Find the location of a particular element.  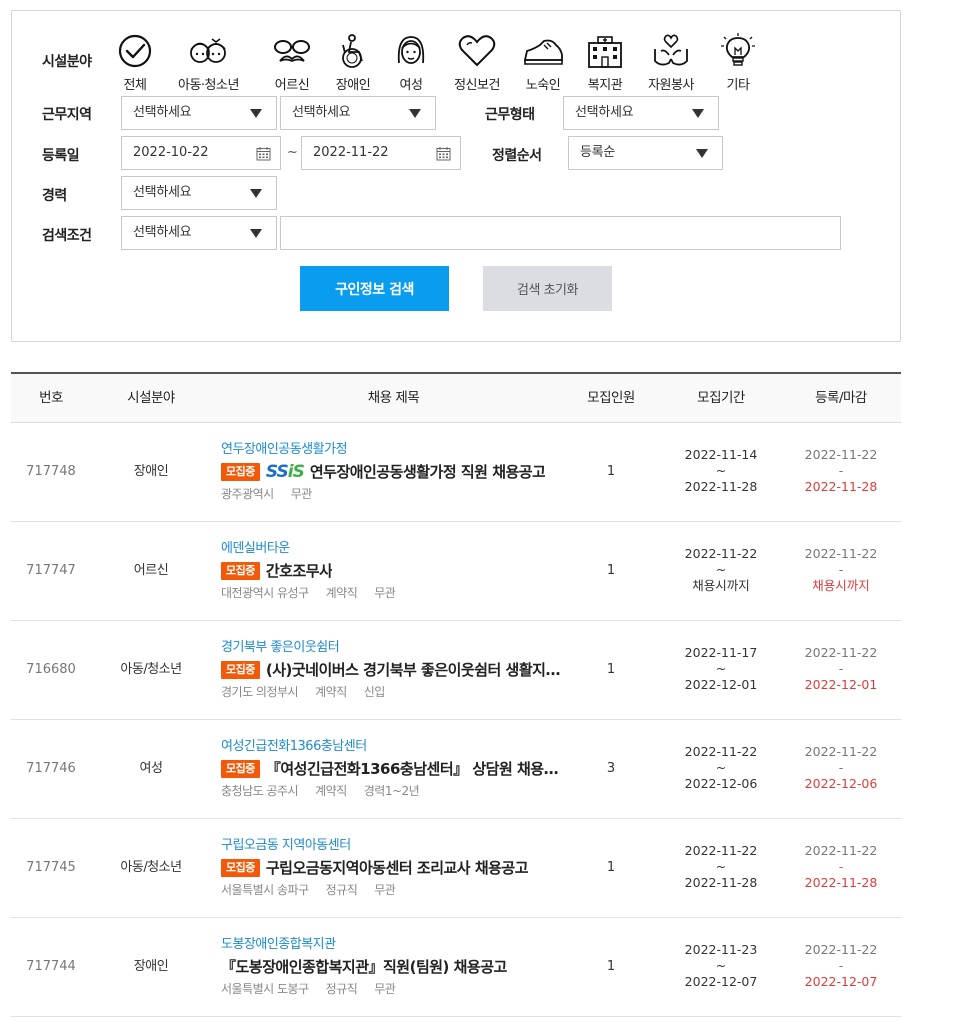

region-select-1: 선택하세요 is located at coordinates (199, 113).